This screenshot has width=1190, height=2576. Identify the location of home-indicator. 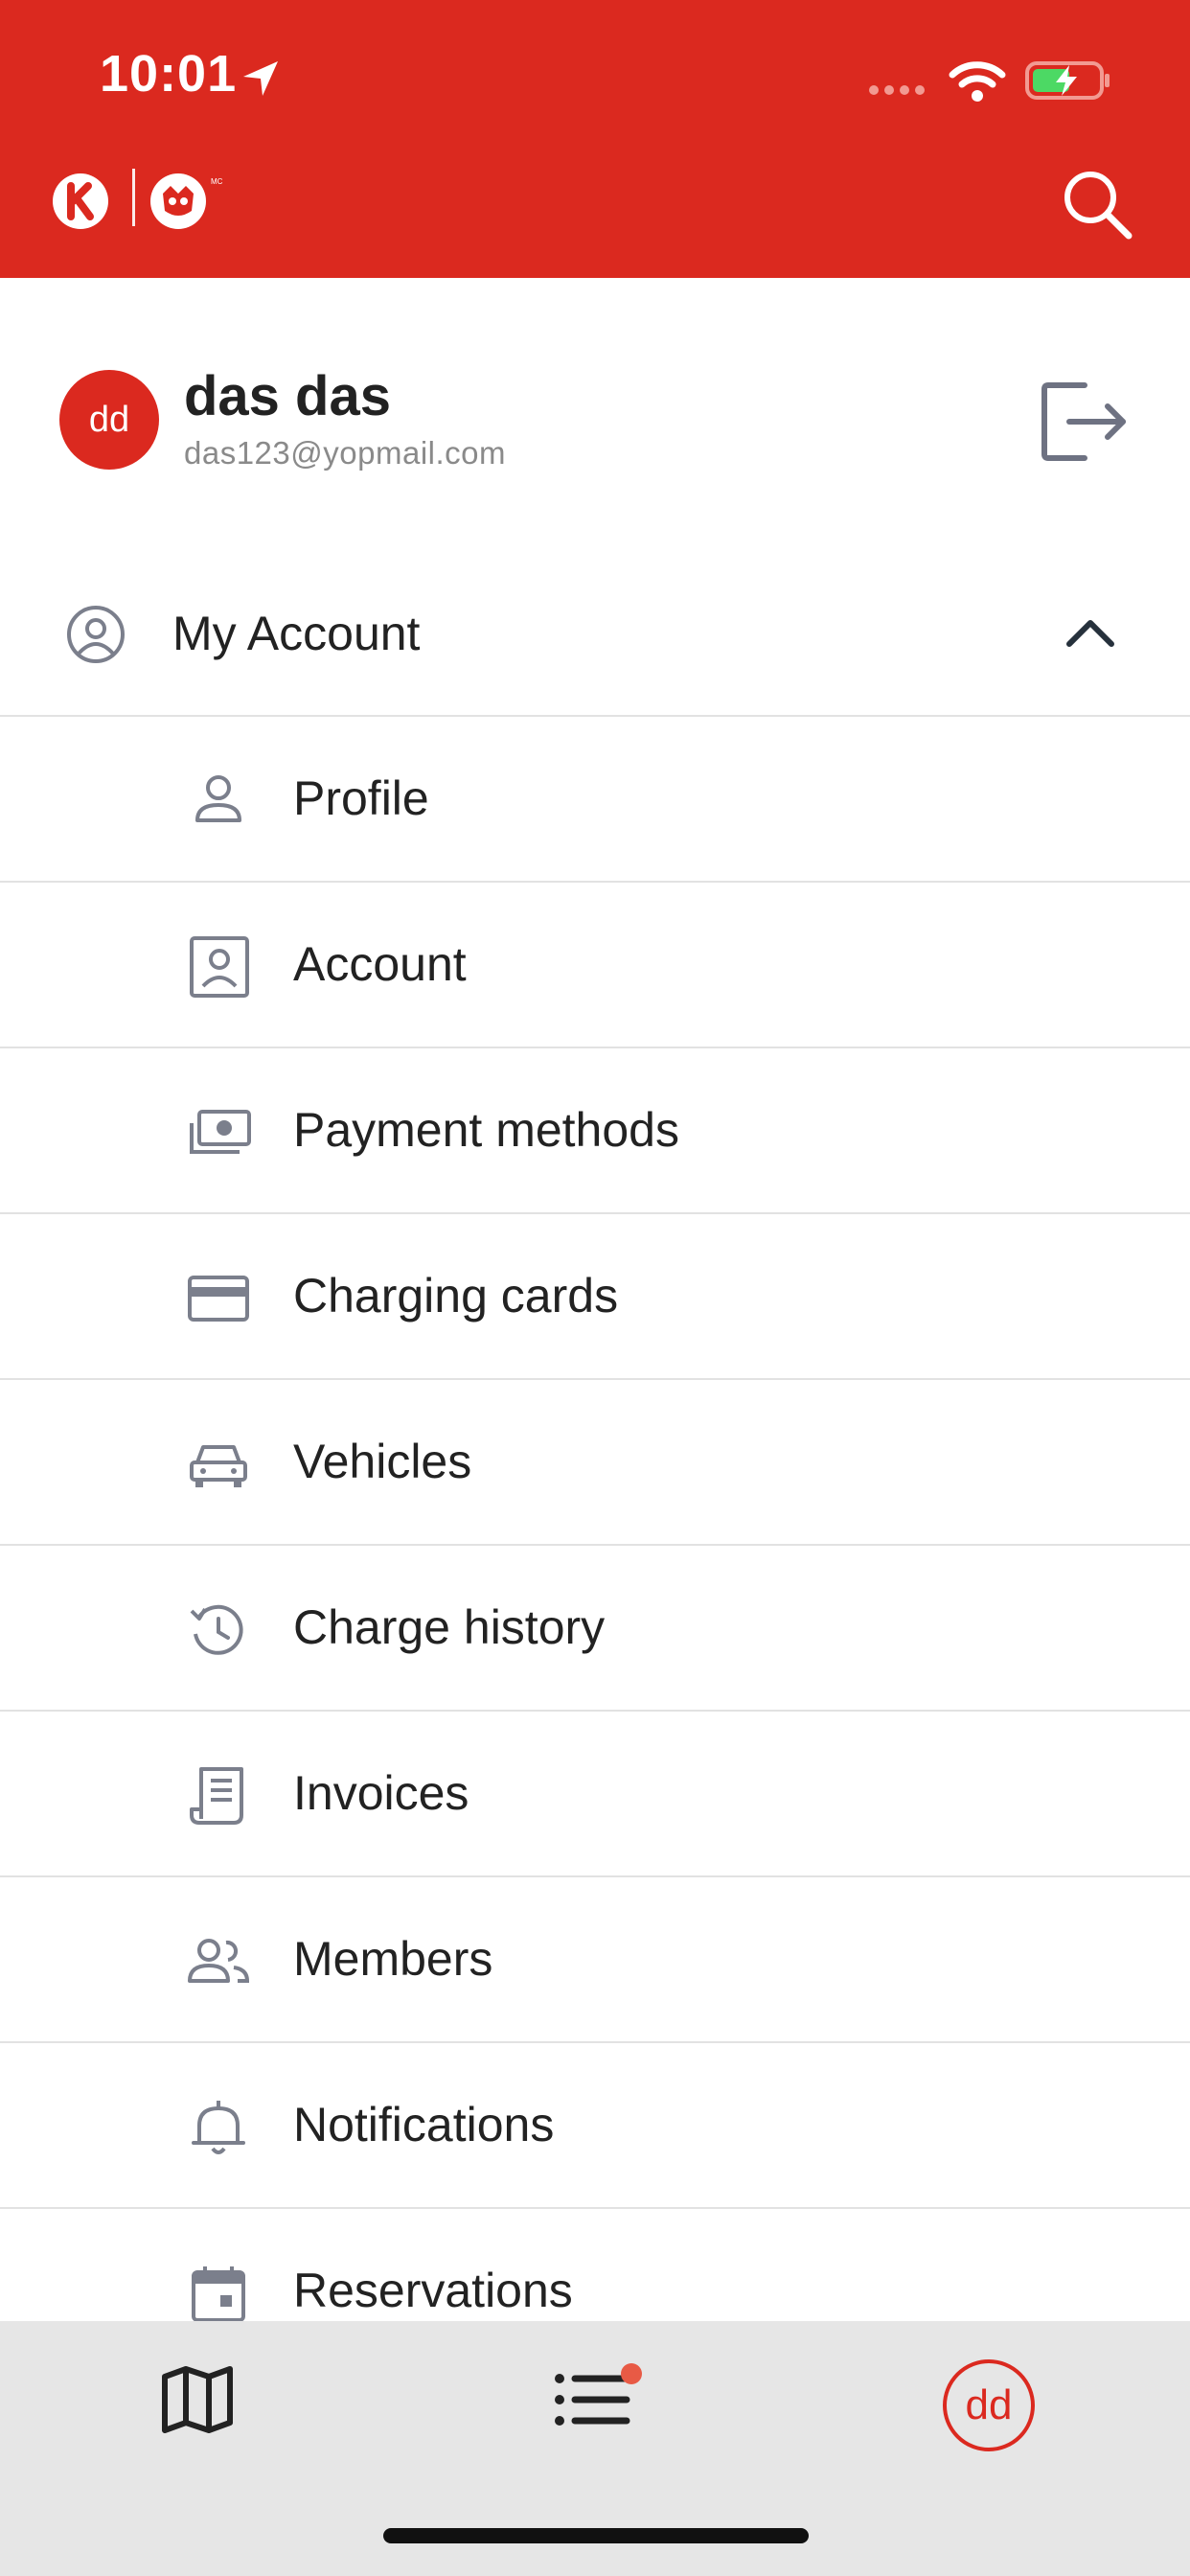
(596, 2535).